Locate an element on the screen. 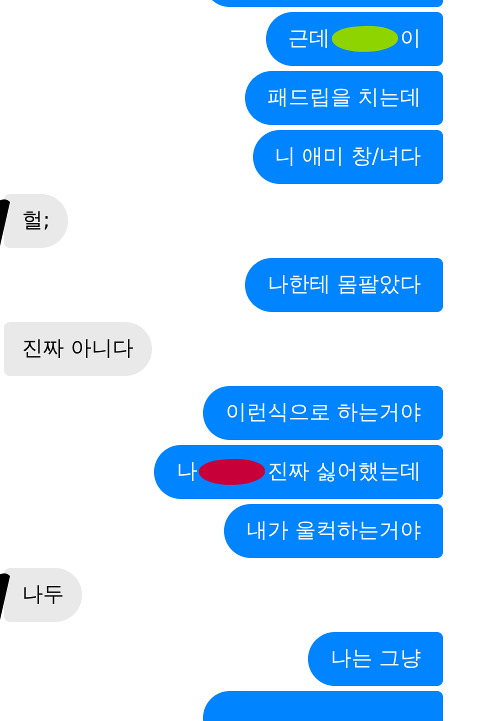 This screenshot has width=480, height=721. message-text: 나는 그냥 is located at coordinates (375, 658).